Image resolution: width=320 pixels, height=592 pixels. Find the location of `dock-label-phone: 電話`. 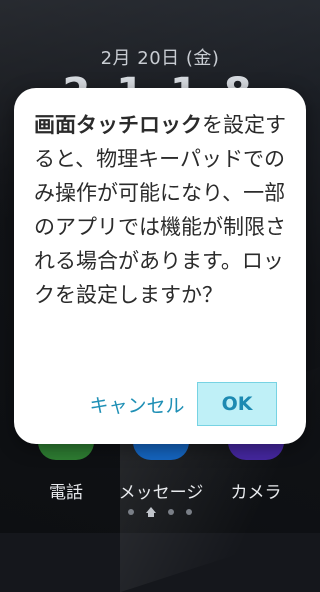

dock-label-phone: 電話 is located at coordinates (66, 493).